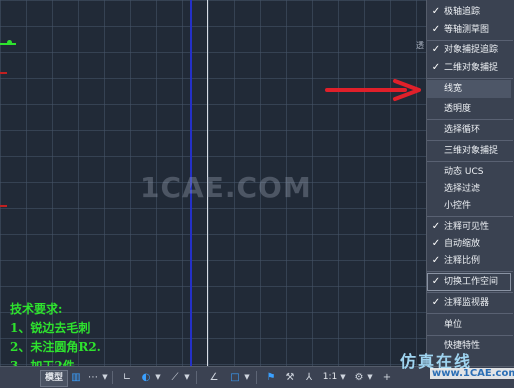 The image size is (514, 388). What do you see at coordinates (469, 206) in the screenshot?
I see `menu-item-gizmo: 小控件` at bounding box center [469, 206].